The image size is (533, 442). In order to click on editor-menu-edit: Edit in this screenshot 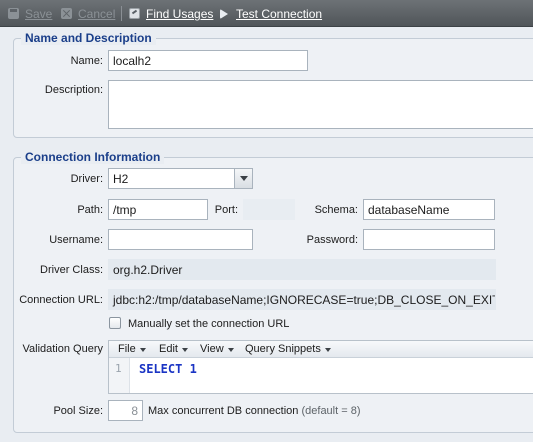, I will do `click(173, 349)`.